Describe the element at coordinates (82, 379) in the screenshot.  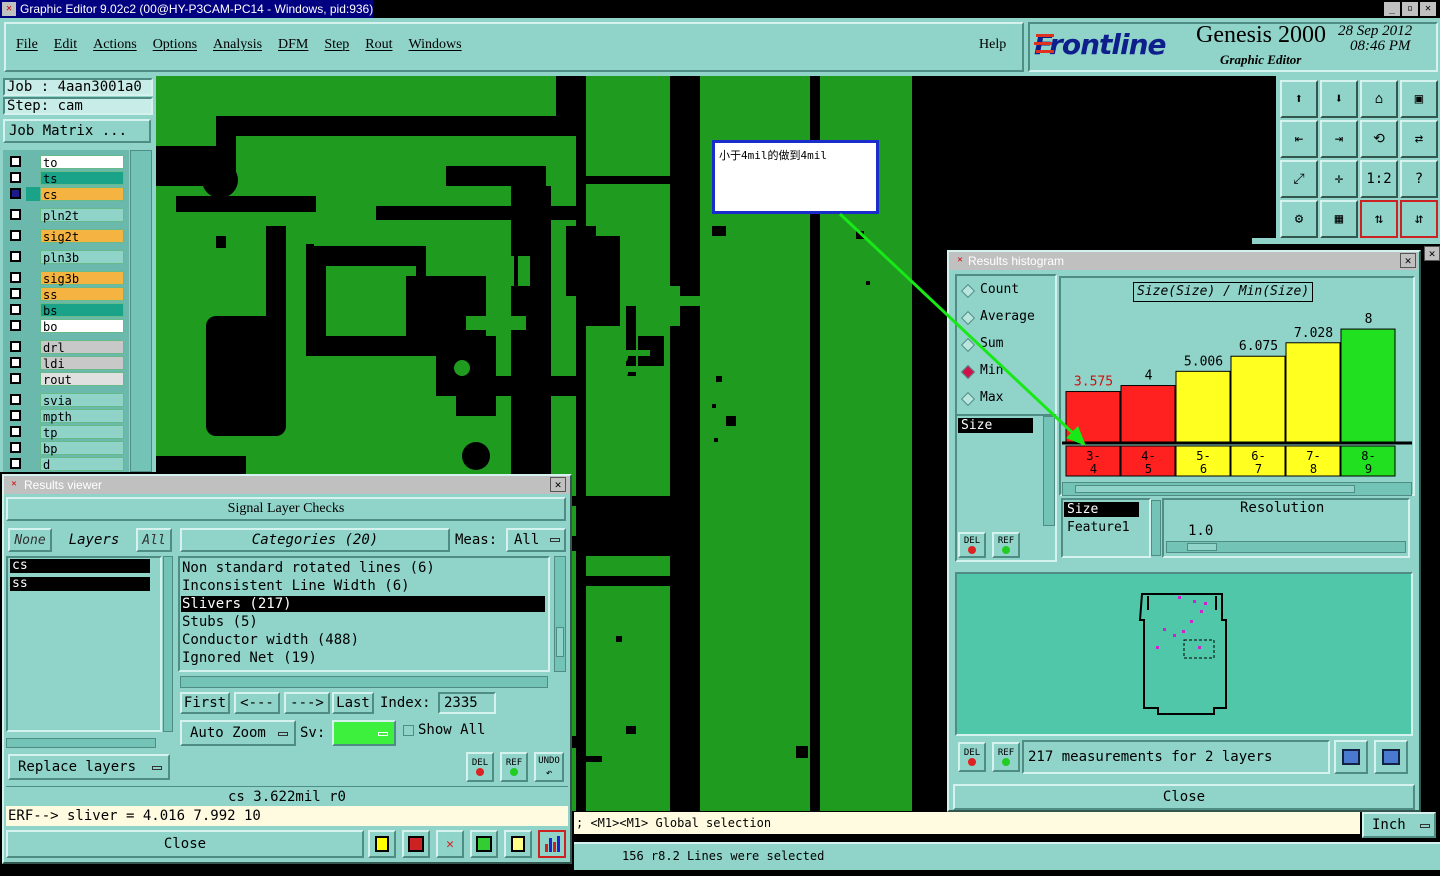
I see `layer-name: rout` at that location.